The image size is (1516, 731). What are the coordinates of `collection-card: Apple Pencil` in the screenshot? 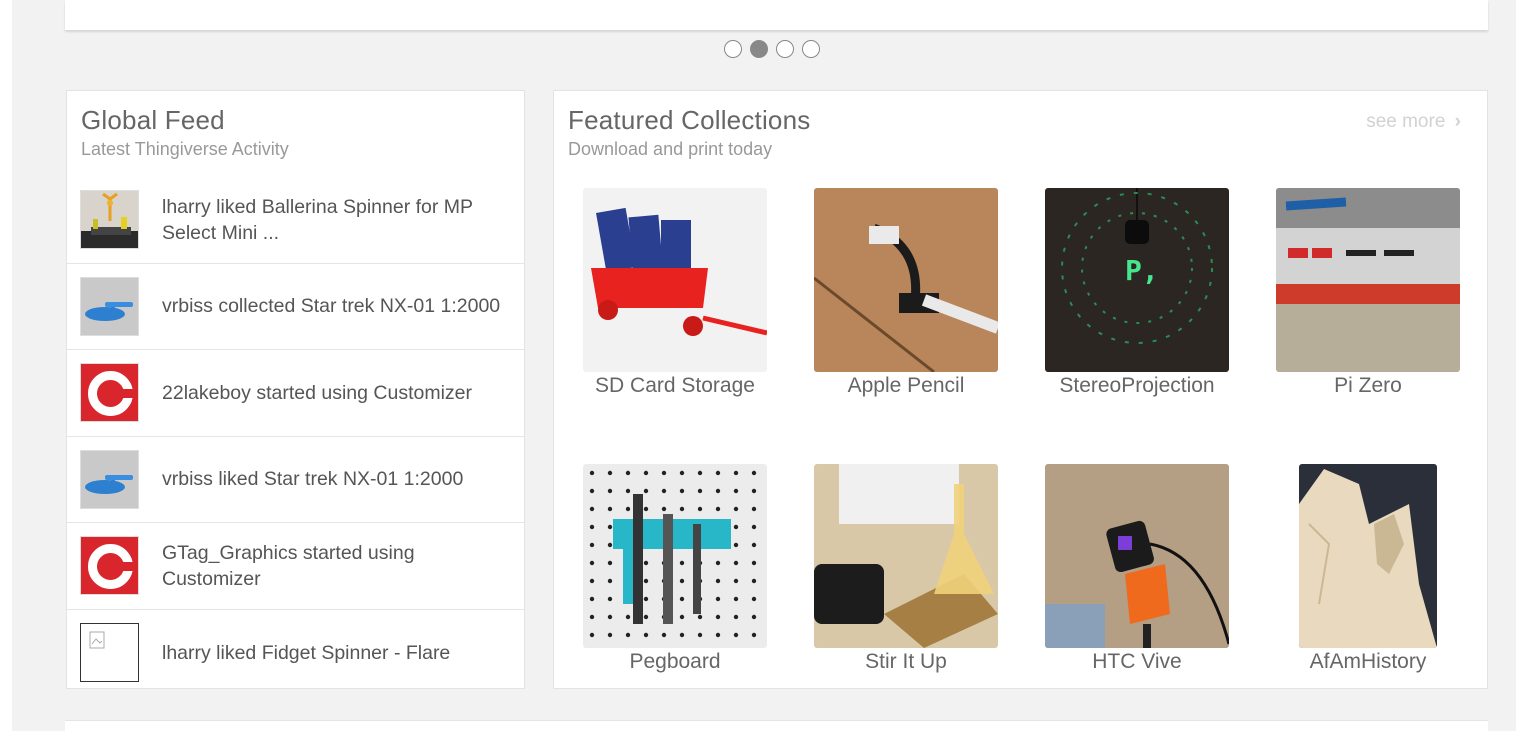 It's located at (906, 293).